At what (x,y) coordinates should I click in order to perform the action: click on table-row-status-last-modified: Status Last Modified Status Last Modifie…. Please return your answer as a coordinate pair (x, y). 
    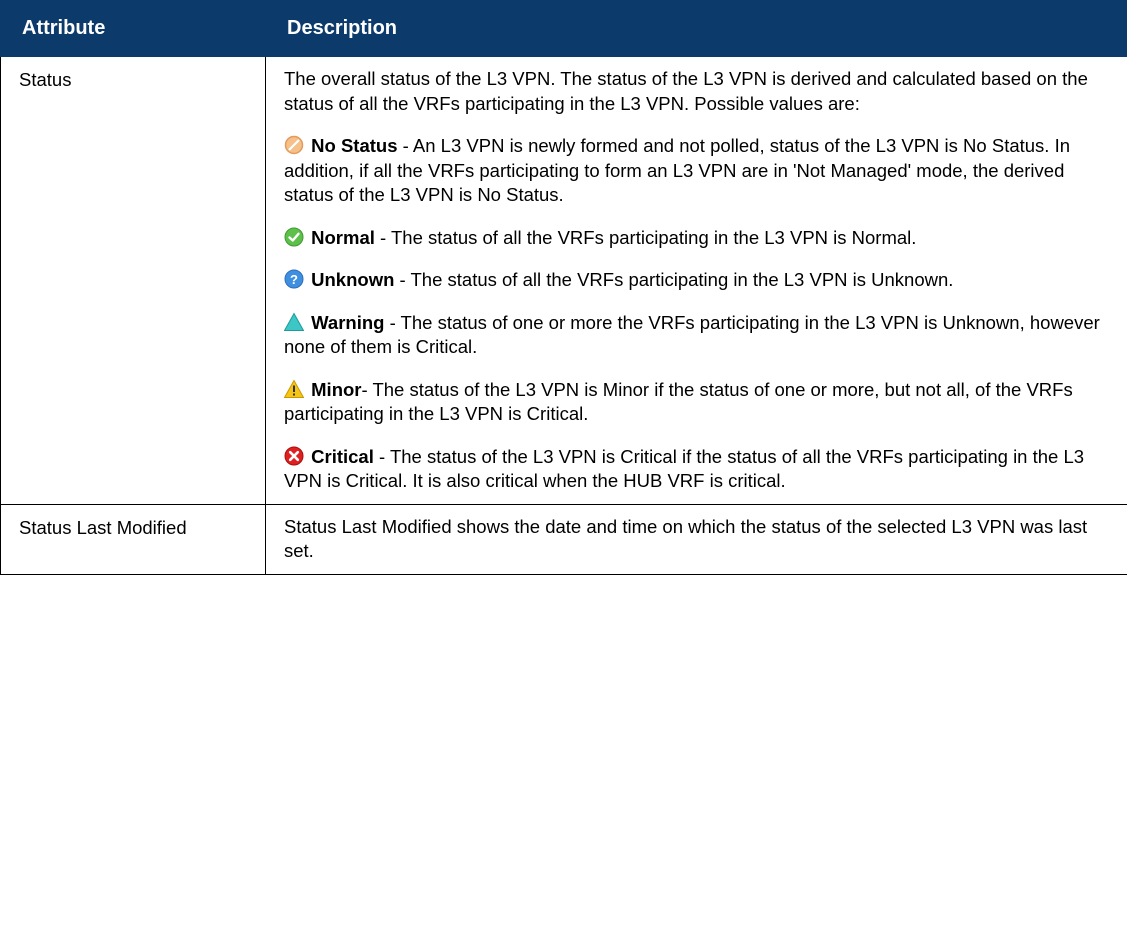
    Looking at the image, I should click on (563, 539).